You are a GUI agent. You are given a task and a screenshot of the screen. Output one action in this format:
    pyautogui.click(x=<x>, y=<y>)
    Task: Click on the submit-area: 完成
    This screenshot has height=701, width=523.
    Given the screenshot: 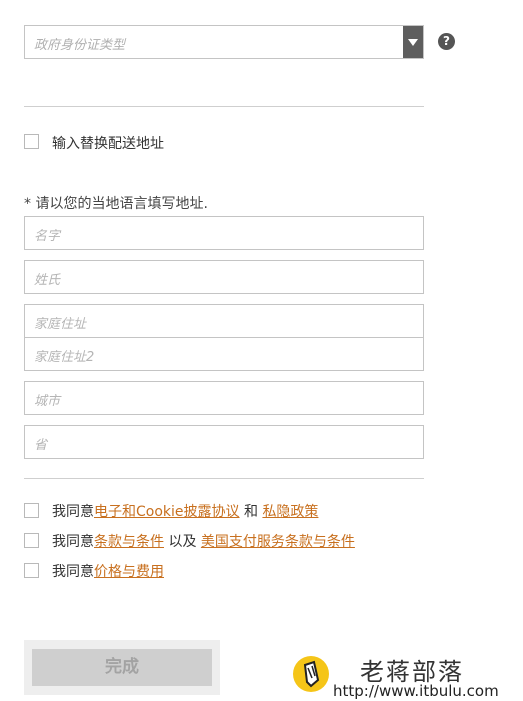 What is the action you would take?
    pyautogui.click(x=122, y=667)
    